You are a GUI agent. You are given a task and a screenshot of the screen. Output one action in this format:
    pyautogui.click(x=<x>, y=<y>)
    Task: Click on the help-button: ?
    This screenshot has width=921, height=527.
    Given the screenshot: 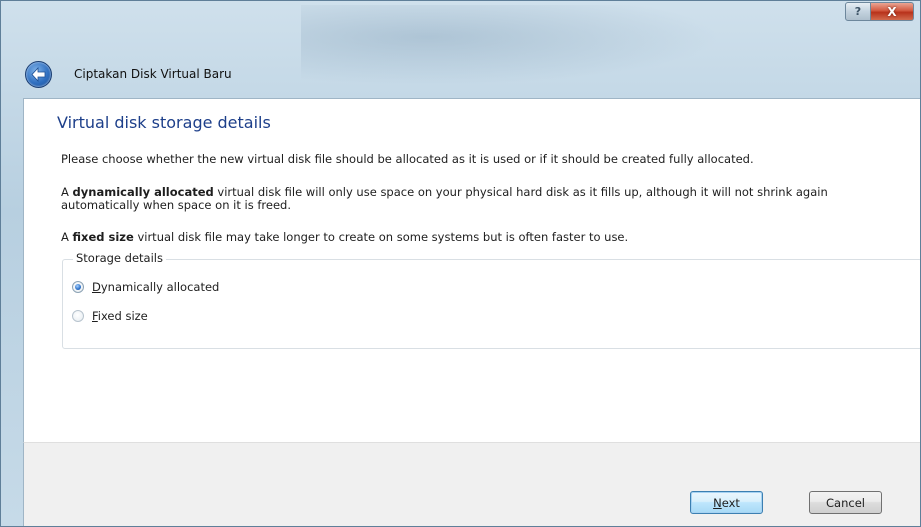 What is the action you would take?
    pyautogui.click(x=858, y=11)
    